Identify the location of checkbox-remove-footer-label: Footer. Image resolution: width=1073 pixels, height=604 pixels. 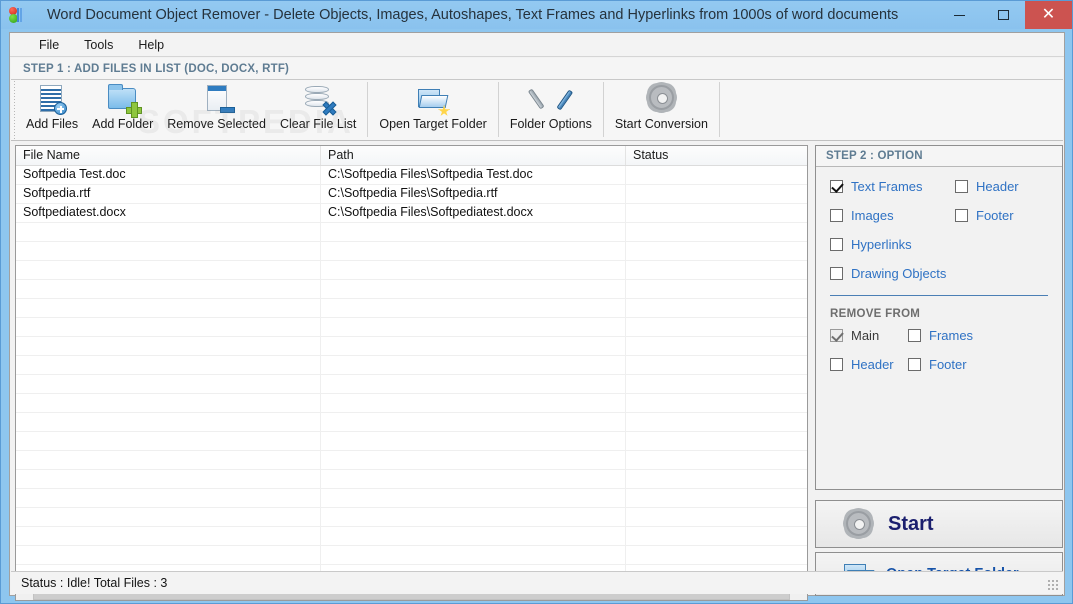
(948, 364).